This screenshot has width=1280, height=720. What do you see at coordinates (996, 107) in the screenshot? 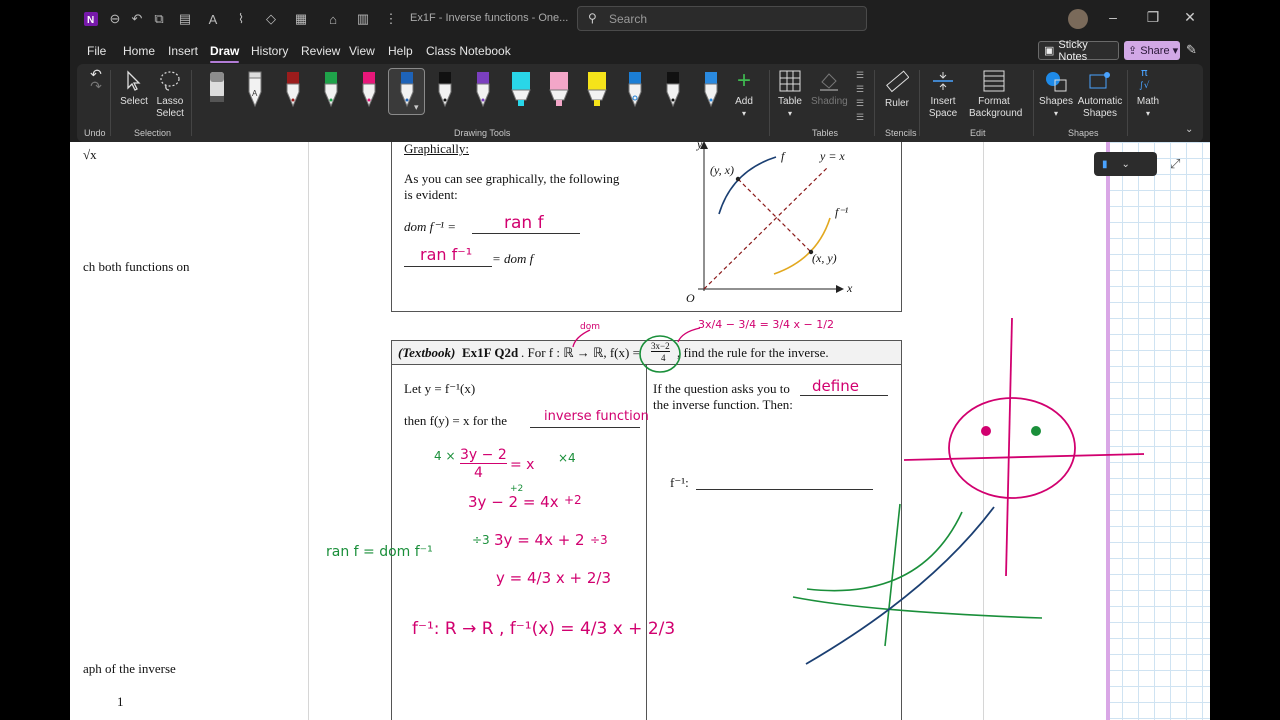
I see `format-background-label: Format Background` at bounding box center [996, 107].